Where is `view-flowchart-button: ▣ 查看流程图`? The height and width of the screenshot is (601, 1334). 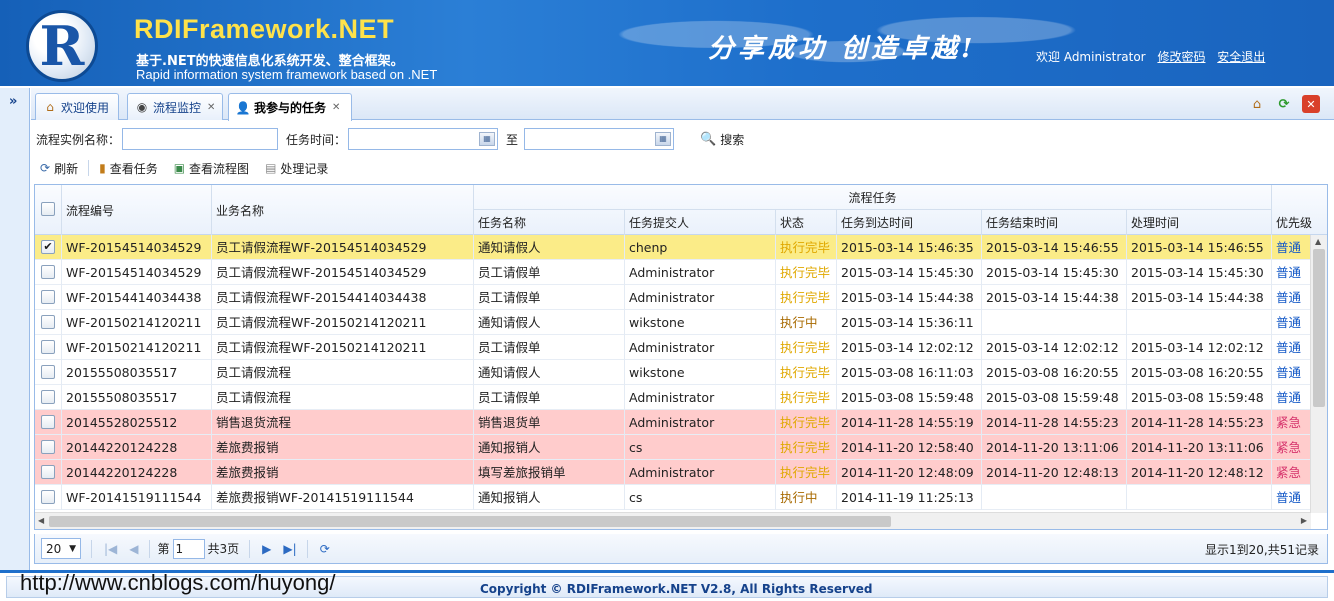 view-flowchart-button: ▣ 查看流程图 is located at coordinates (211, 168).